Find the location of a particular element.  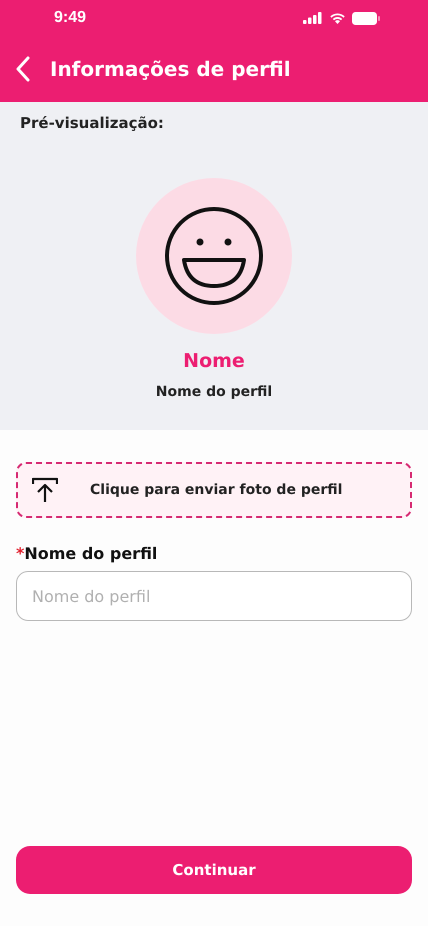

page-title: Informações de perfil is located at coordinates (170, 69).